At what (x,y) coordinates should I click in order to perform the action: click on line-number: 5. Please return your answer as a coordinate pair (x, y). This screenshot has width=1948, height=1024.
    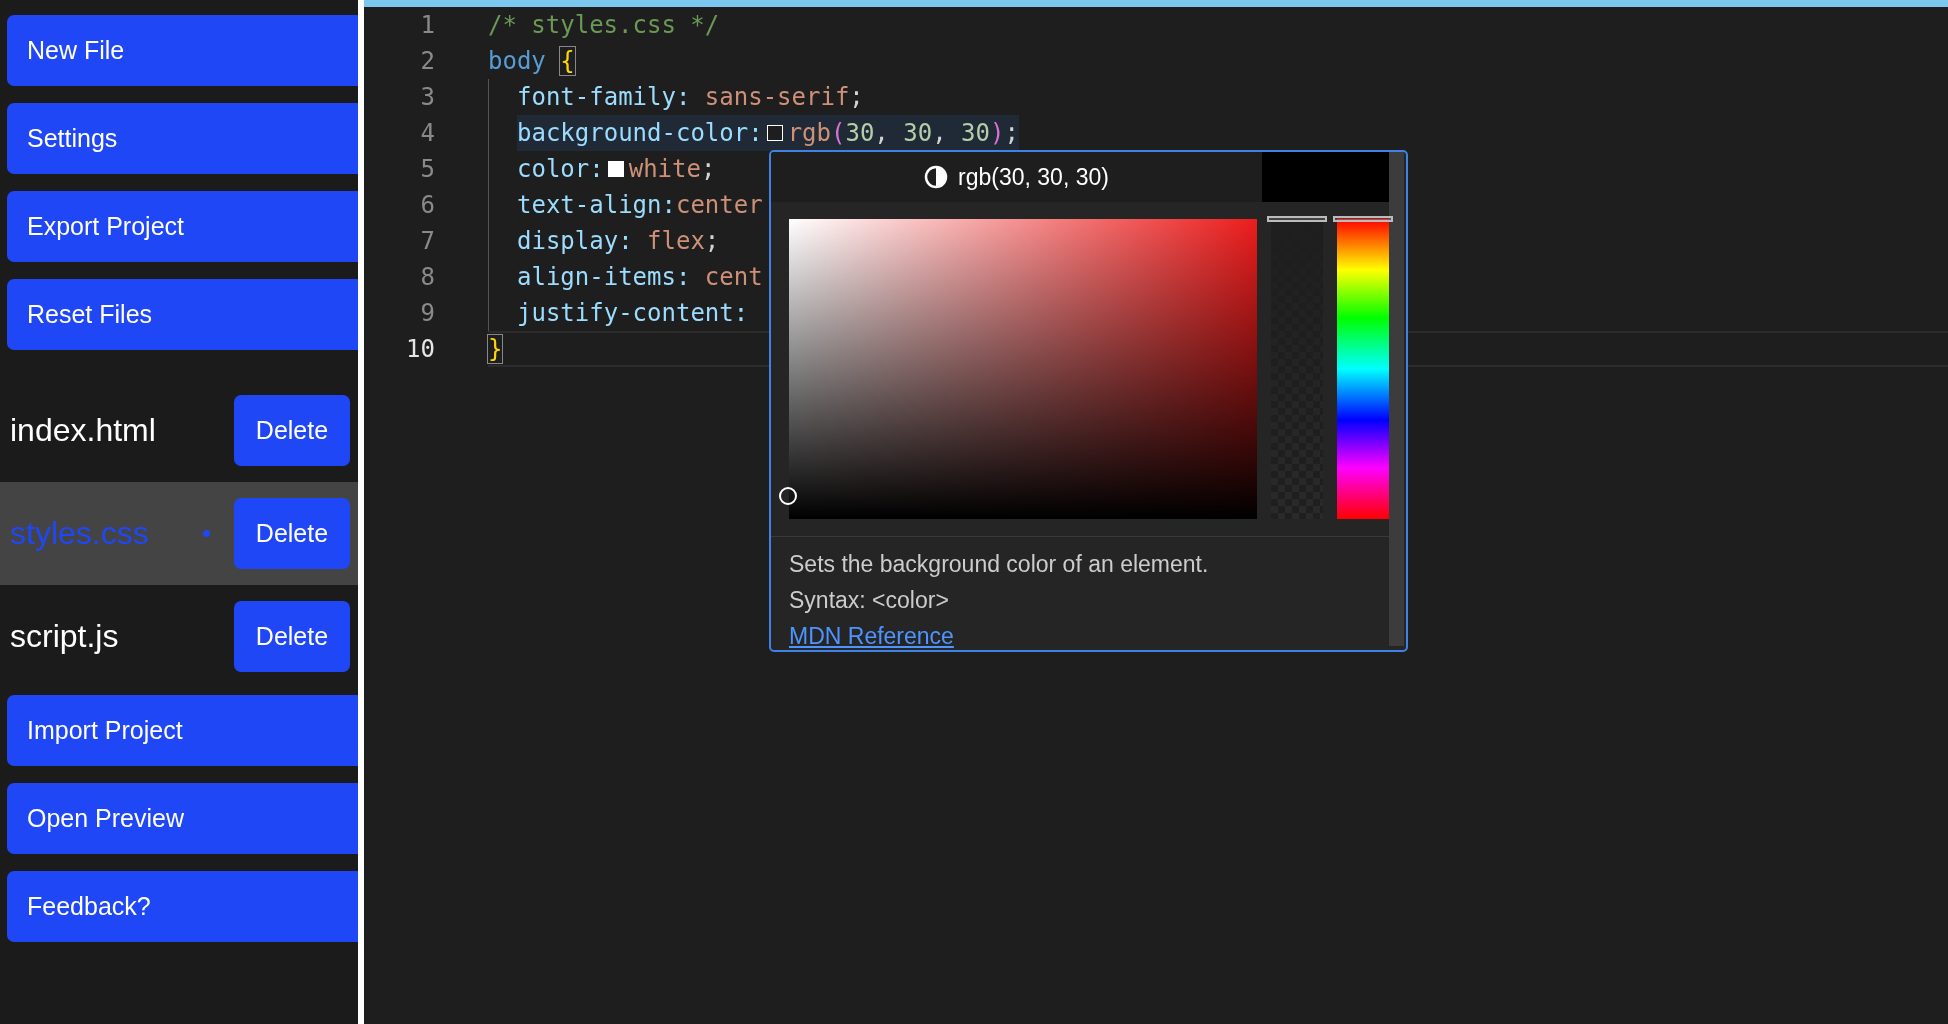
    Looking at the image, I should click on (427, 169).